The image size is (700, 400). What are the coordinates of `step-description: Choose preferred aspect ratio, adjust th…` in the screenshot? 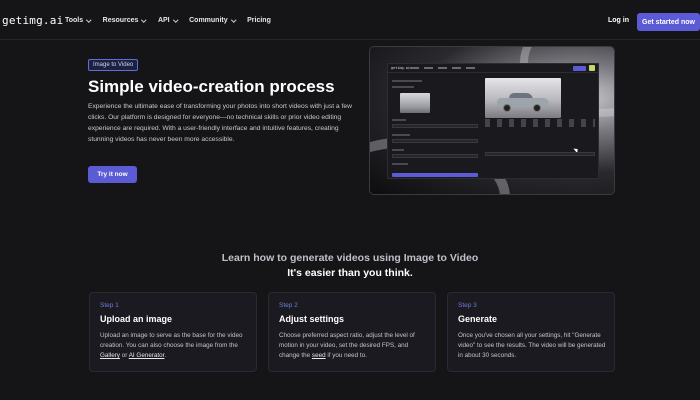 It's located at (347, 345).